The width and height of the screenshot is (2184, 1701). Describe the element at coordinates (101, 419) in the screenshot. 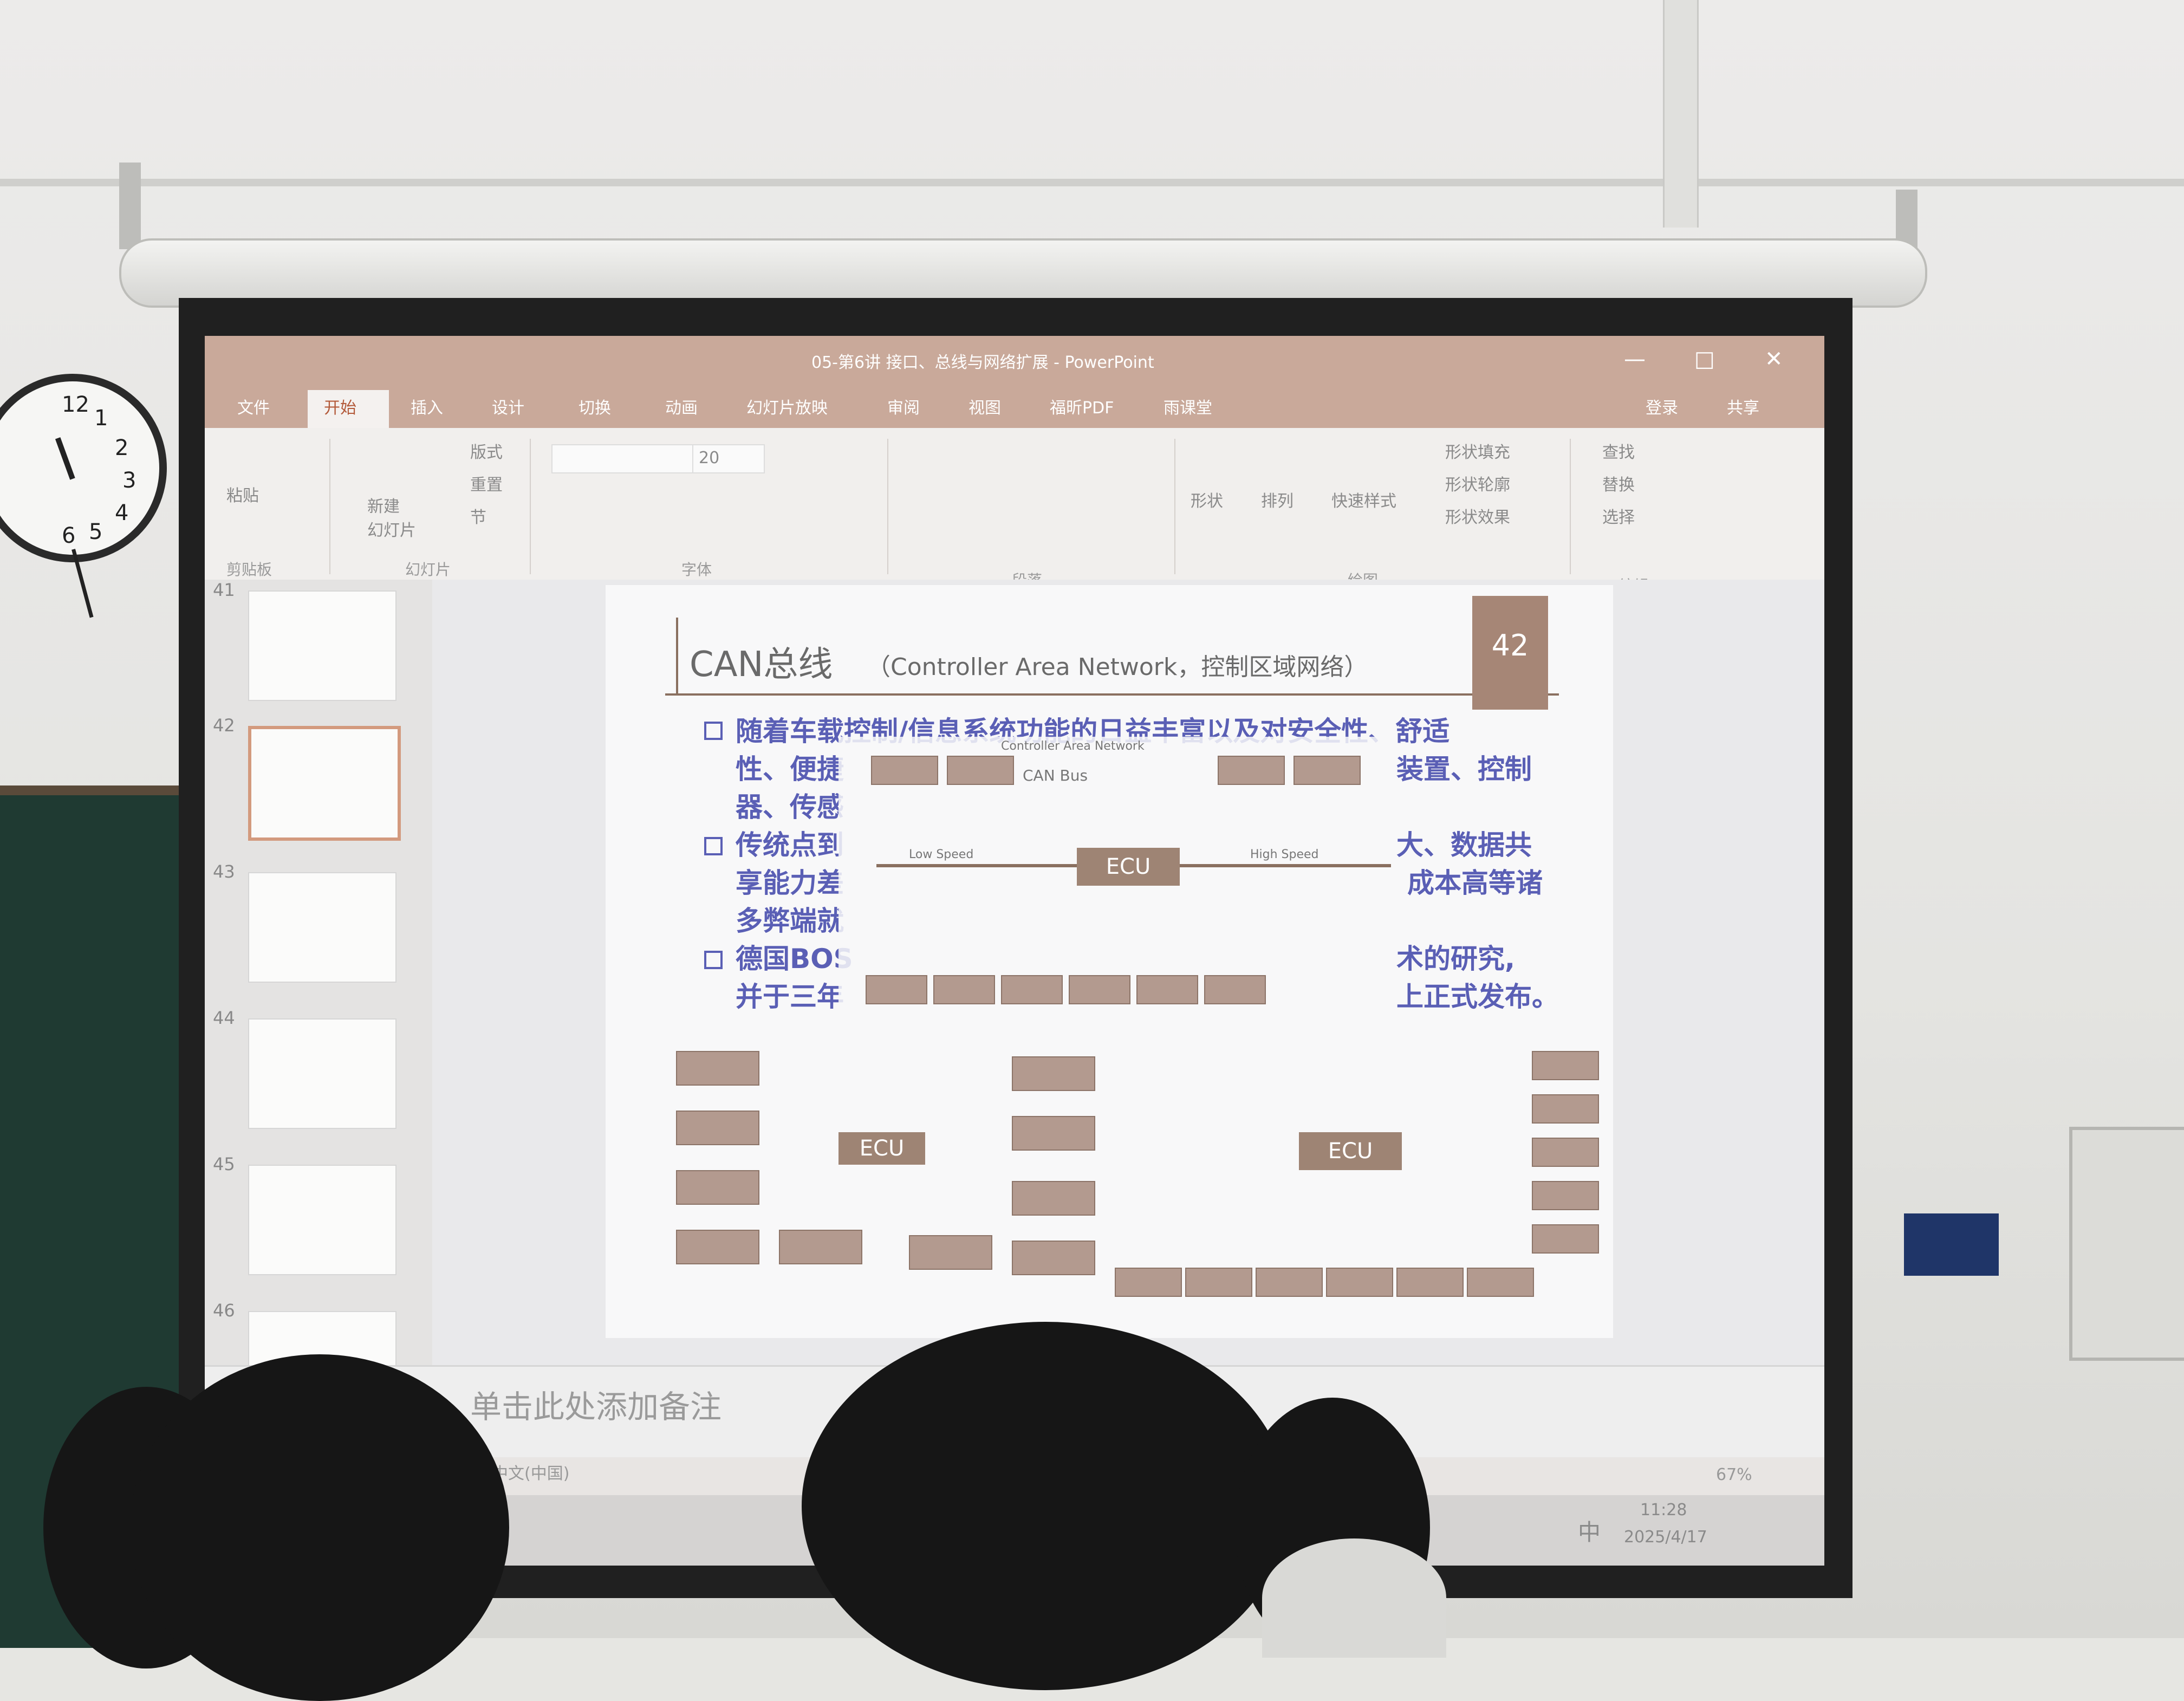

I see `clock-number: 1` at that location.